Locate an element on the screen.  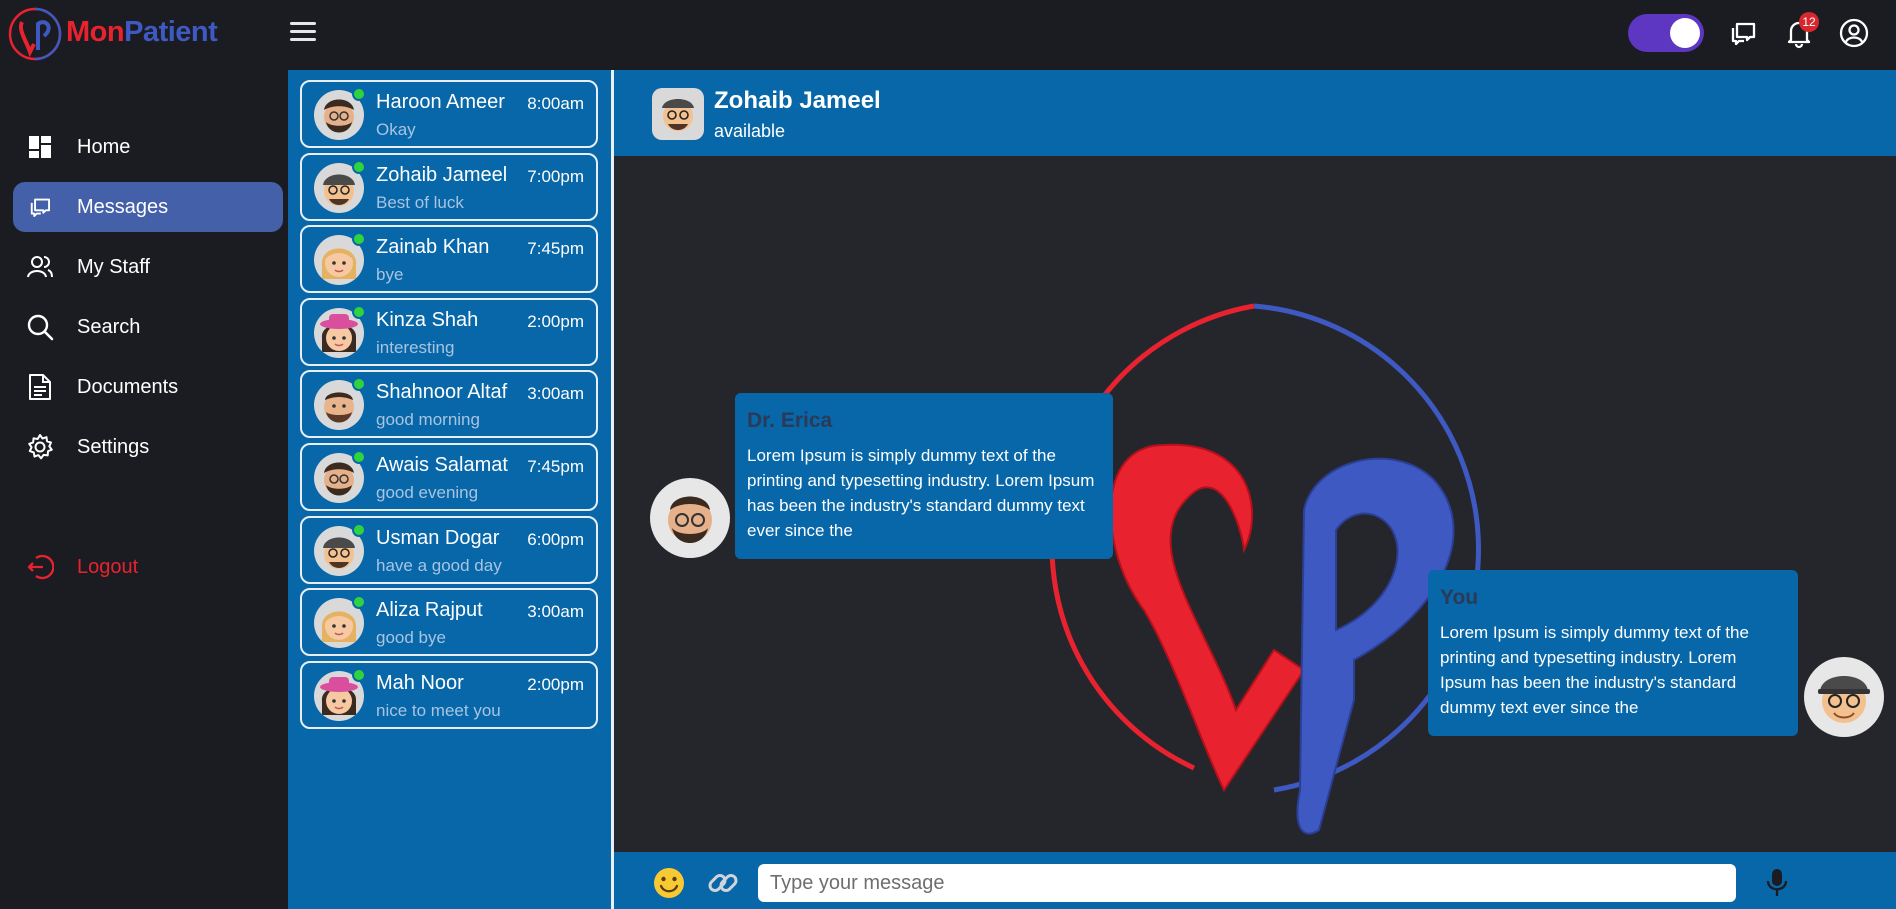
sidebar-item-label: Logout is located at coordinates (108, 566).